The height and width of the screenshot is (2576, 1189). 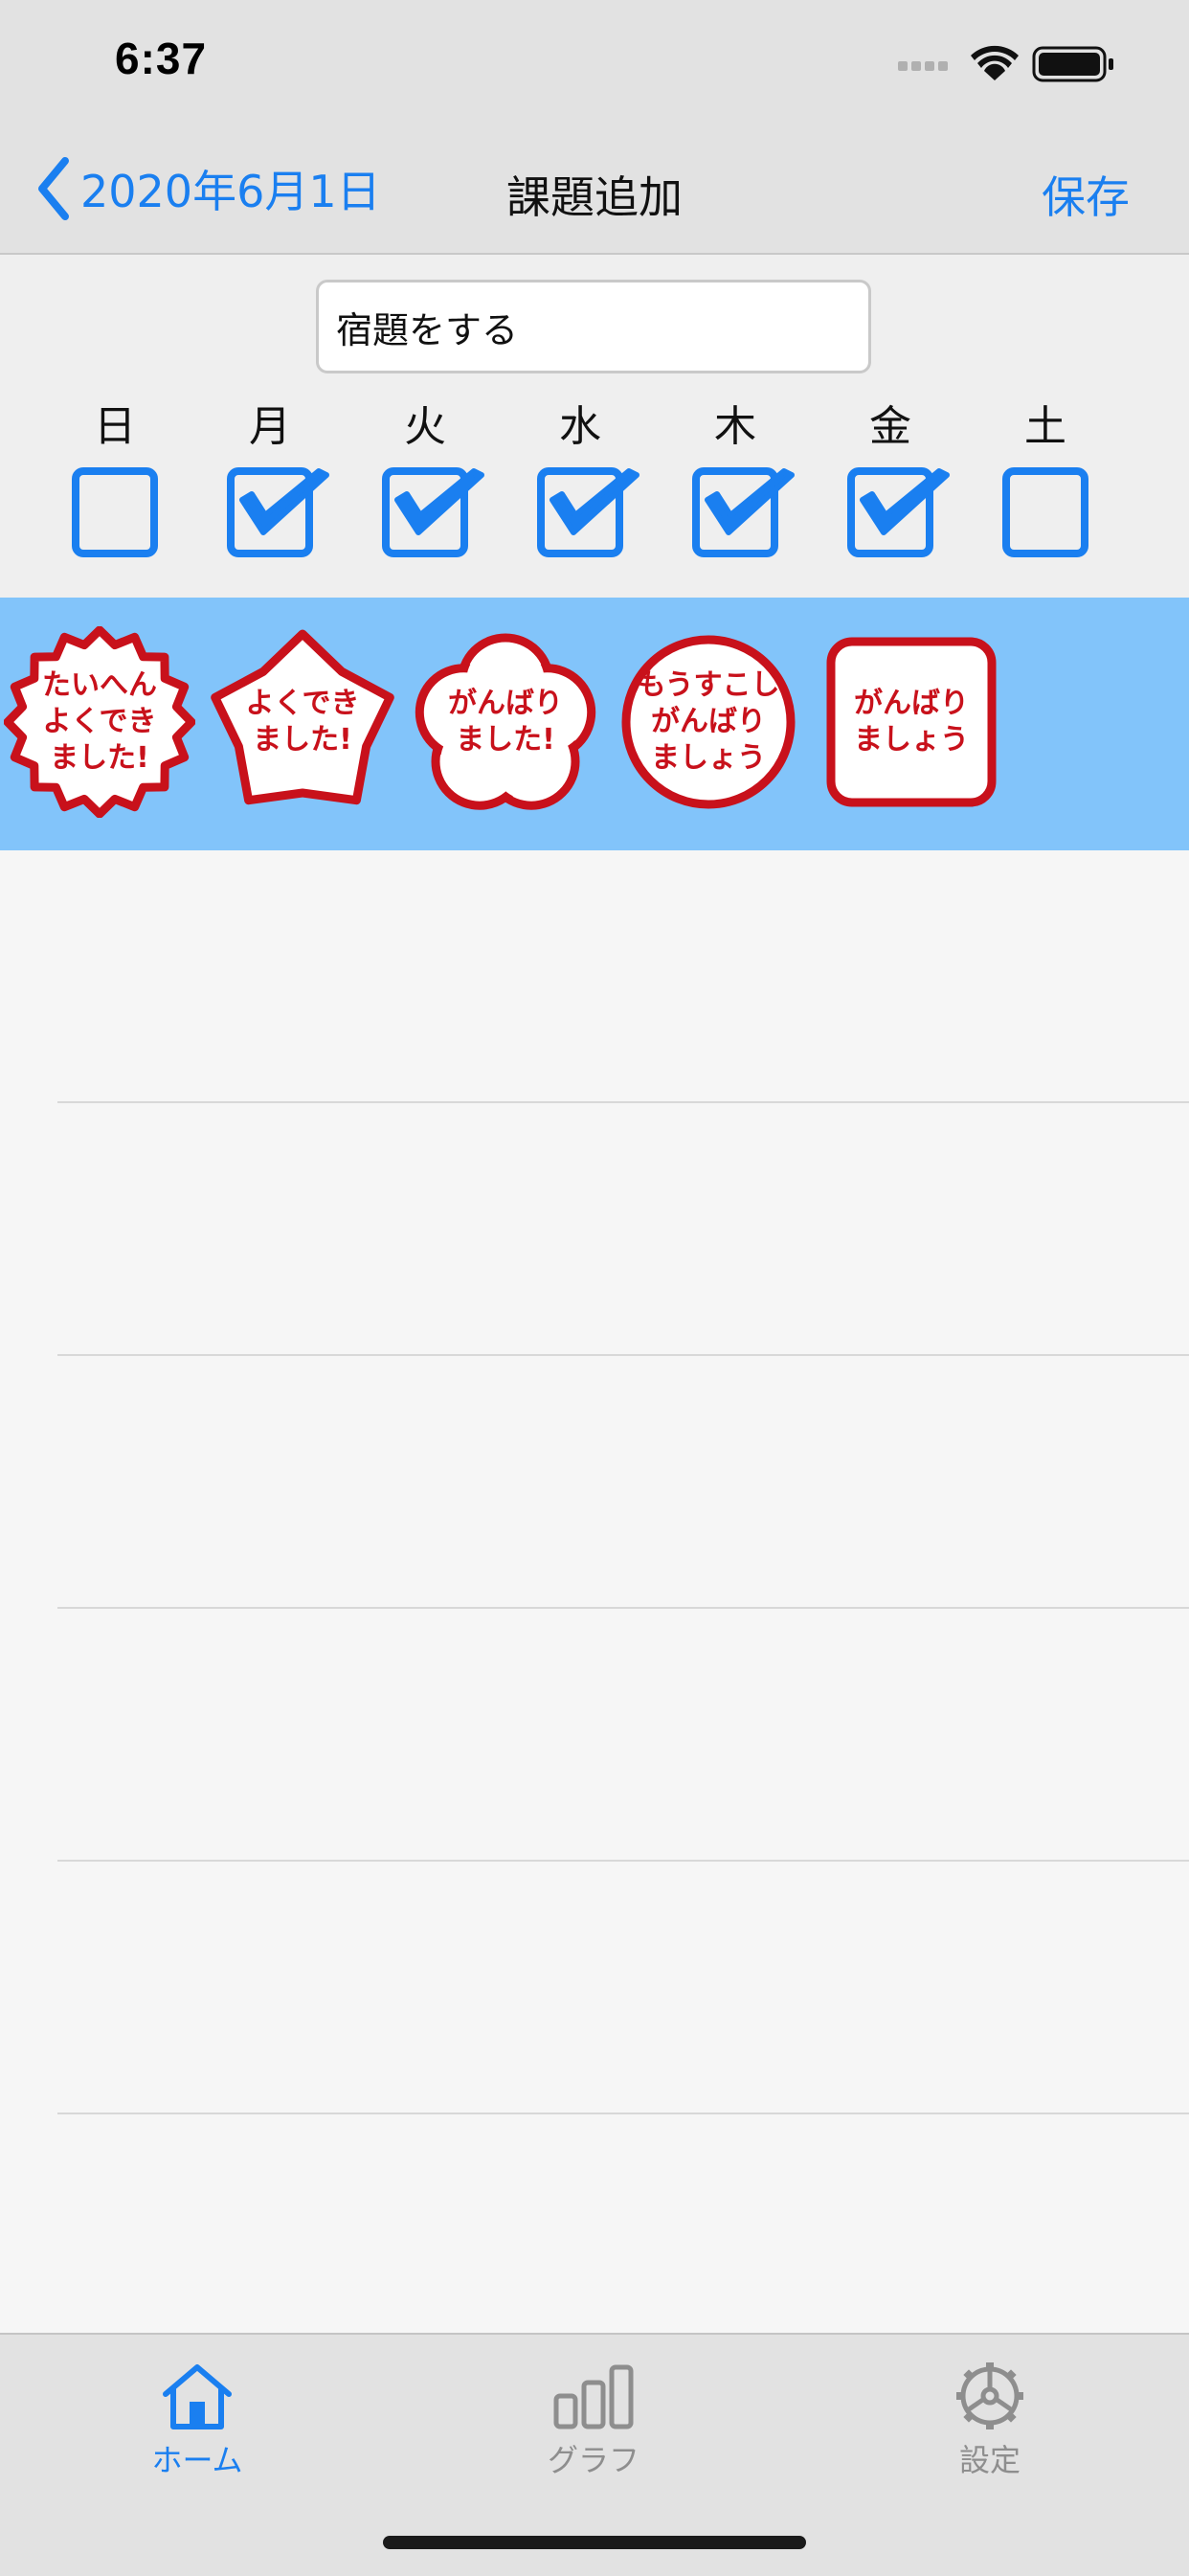 I want to click on weekday-column: 土, so click(x=1045, y=479).